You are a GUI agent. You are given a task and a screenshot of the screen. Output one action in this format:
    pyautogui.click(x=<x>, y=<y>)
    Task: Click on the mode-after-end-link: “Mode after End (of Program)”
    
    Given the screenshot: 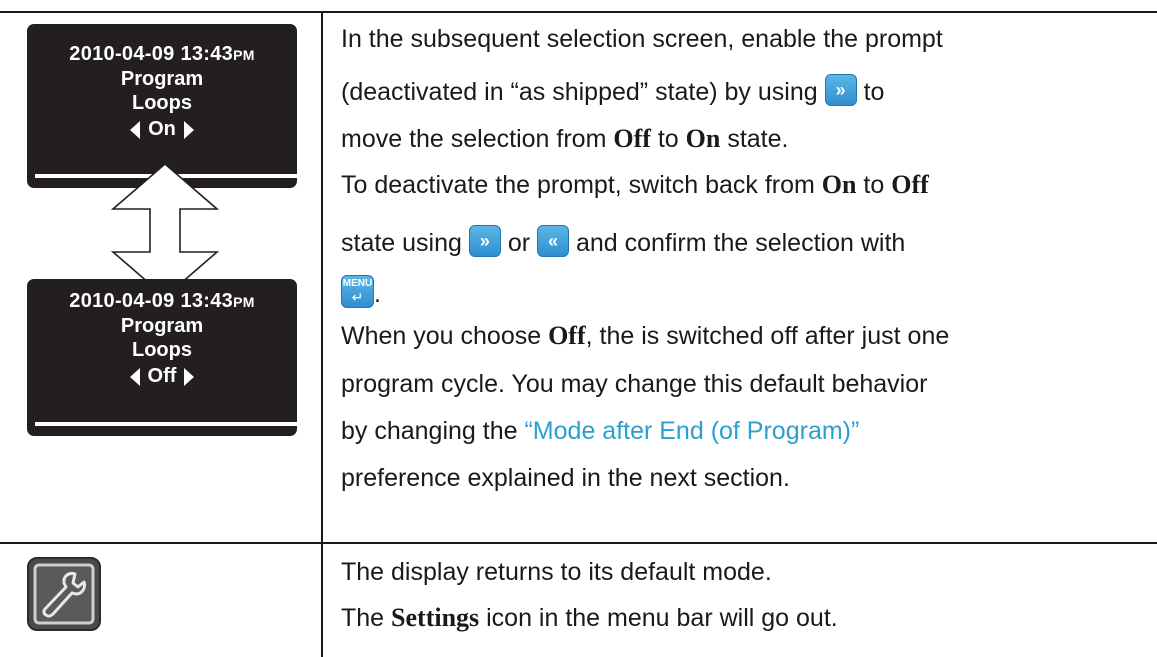 What is the action you would take?
    pyautogui.click(x=691, y=431)
    